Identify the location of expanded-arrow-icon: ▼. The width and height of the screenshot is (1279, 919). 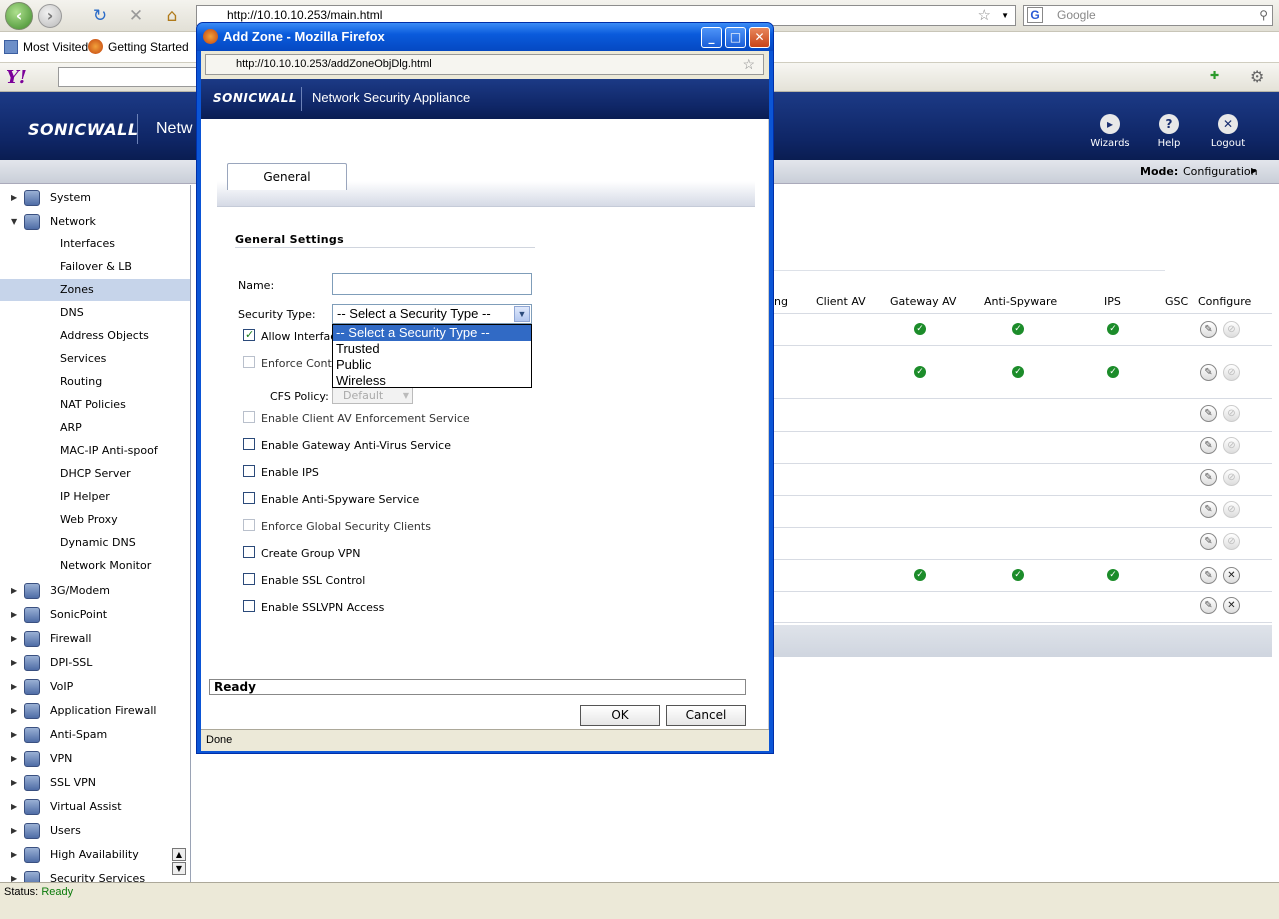
(14, 222).